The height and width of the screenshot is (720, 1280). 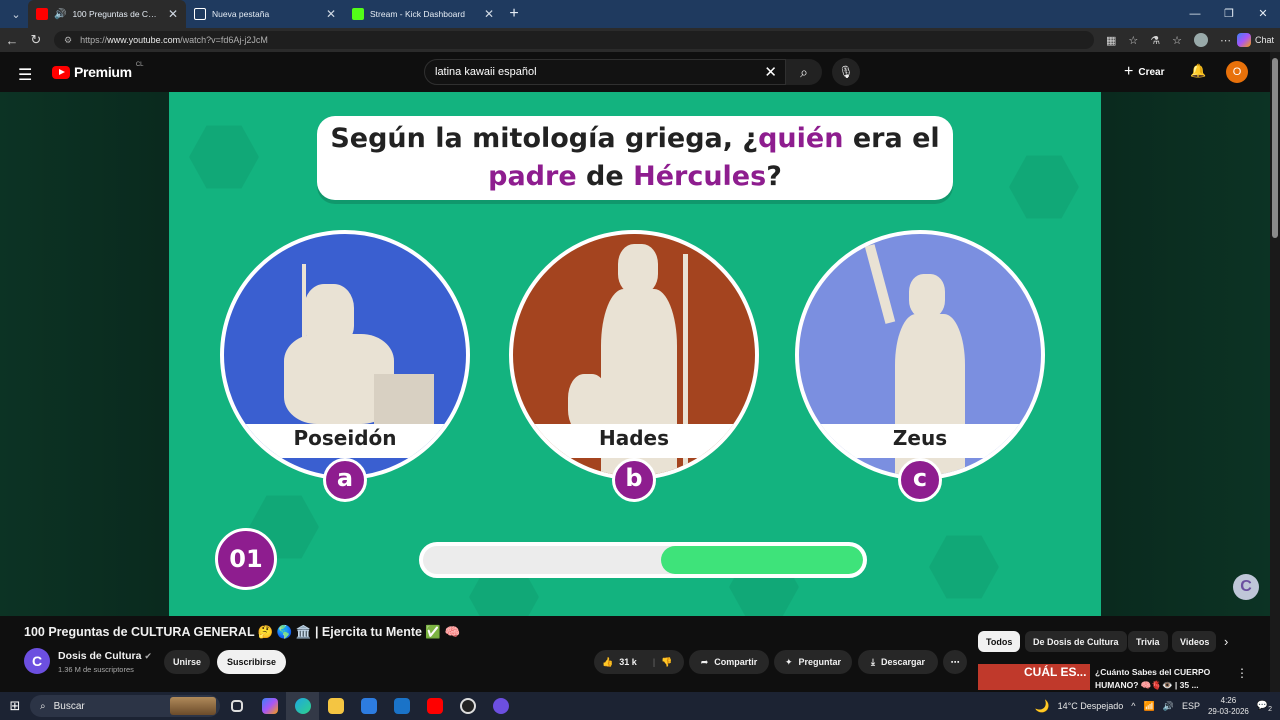 What do you see at coordinates (97, 71) in the screenshot?
I see `youtube-logo: Premium CL` at bounding box center [97, 71].